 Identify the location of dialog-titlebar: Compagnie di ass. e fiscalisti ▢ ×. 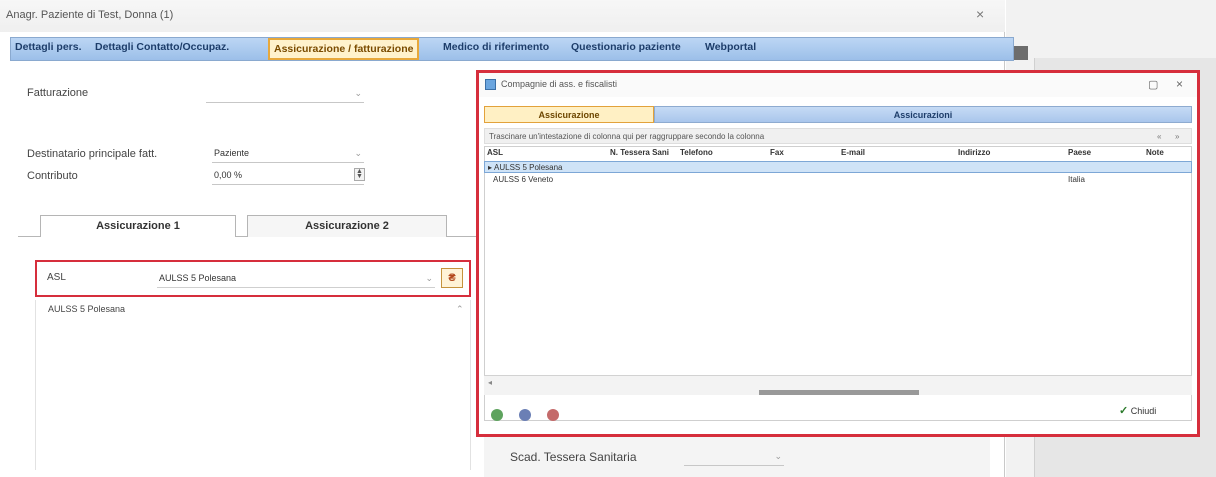
(838, 85).